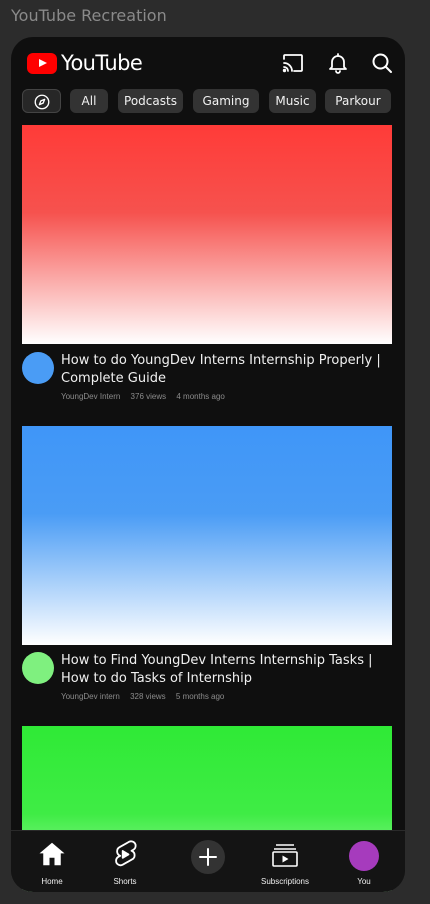 The height and width of the screenshot is (904, 430). I want to click on explore-chip, so click(41, 101).